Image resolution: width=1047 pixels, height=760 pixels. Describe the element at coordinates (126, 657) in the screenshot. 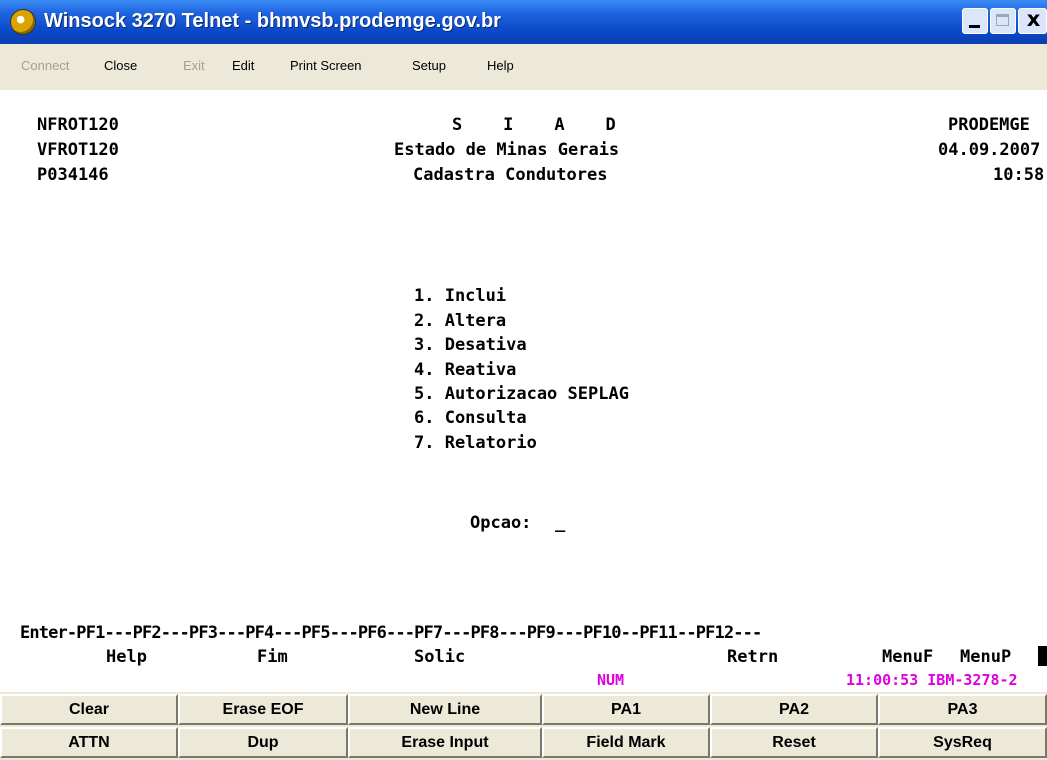

I see `pf1-label: Help` at that location.